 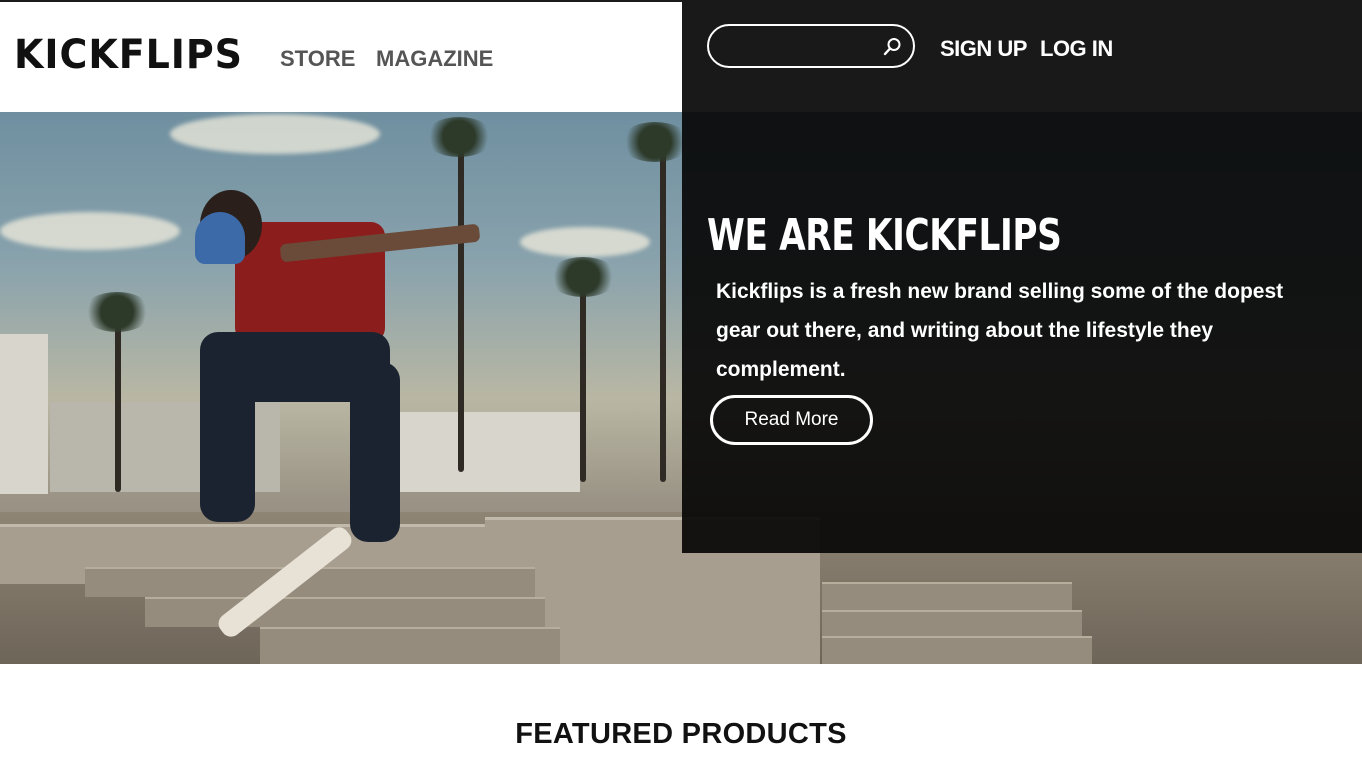 What do you see at coordinates (983, 49) in the screenshot?
I see `signup-link: SIGN UP` at bounding box center [983, 49].